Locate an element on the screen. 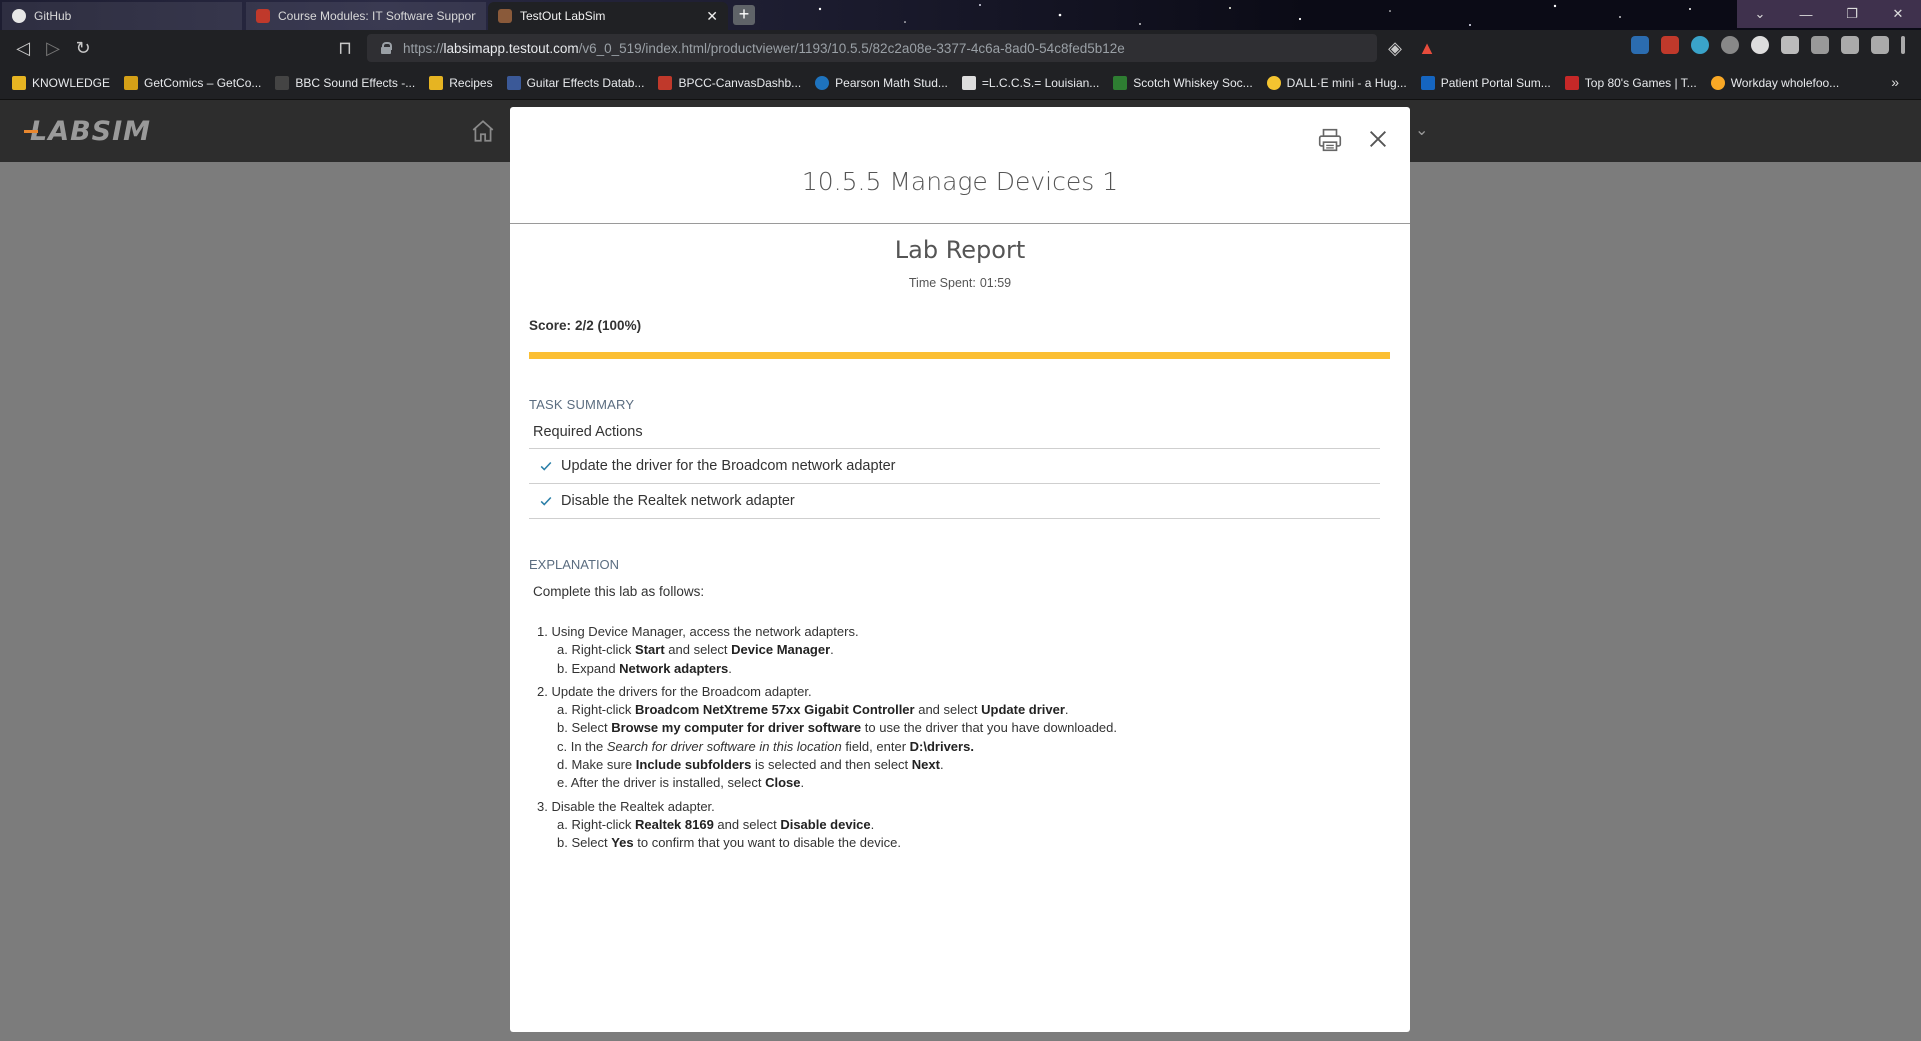 The width and height of the screenshot is (1921, 1041). score-label: Score: is located at coordinates (550, 325).